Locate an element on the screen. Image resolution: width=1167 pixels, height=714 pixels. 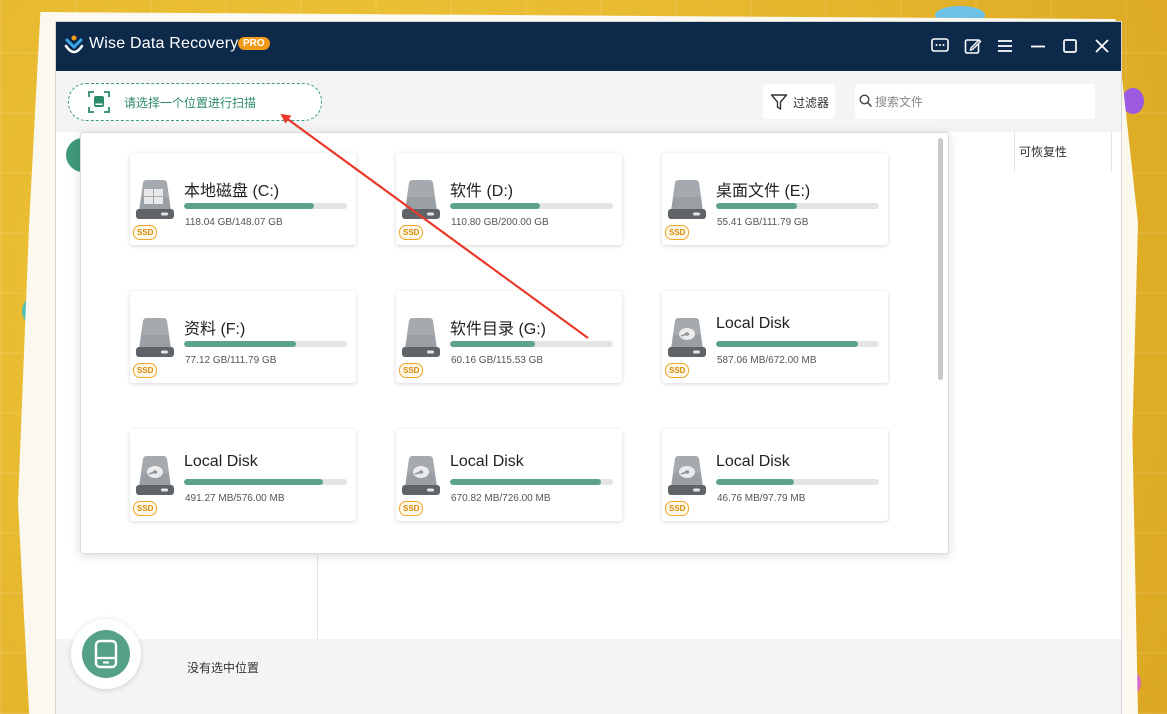
search-box is located at coordinates (975, 101).